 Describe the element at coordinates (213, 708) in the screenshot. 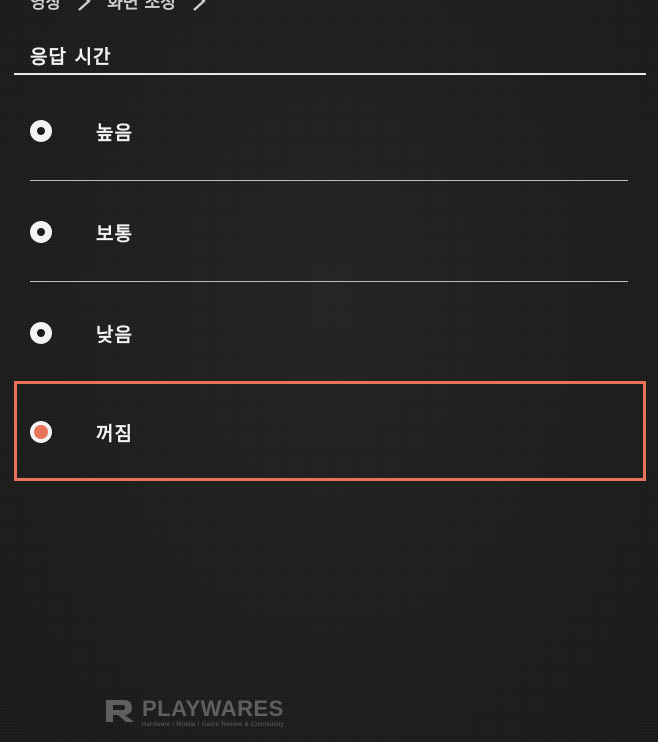

I see `watermark-brand: PLAYWARES` at that location.